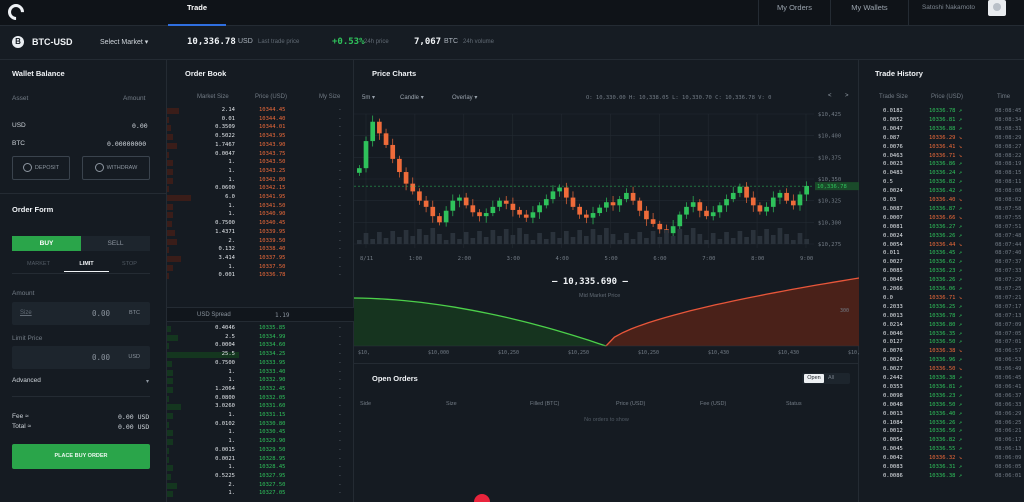  What do you see at coordinates (412, 97) in the screenshot?
I see `chart-type-select: Candle ▾` at bounding box center [412, 97].